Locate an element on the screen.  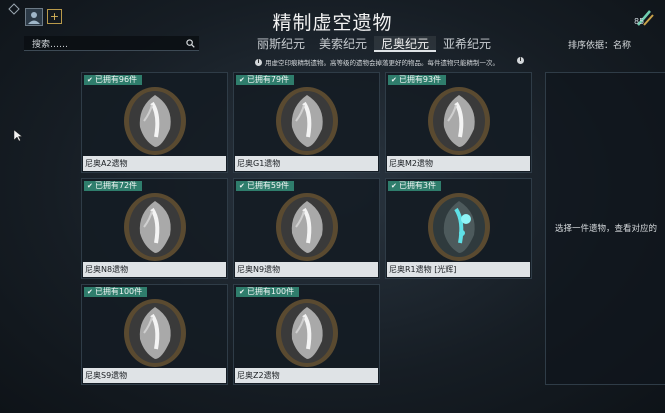
relic-card: ✔ 已拥有3件 尼奥R1遗物 [光辉] is located at coordinates (458, 228).